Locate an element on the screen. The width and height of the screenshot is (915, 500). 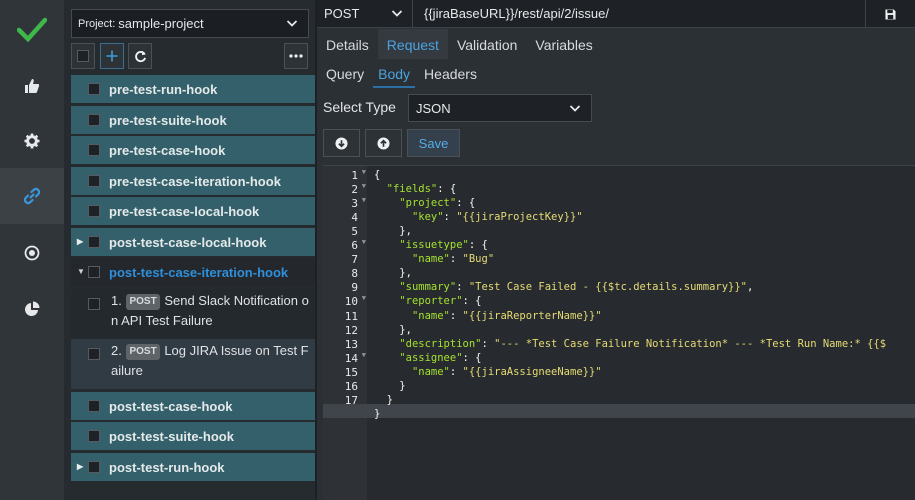
line-number: 15 is located at coordinates (345, 373).